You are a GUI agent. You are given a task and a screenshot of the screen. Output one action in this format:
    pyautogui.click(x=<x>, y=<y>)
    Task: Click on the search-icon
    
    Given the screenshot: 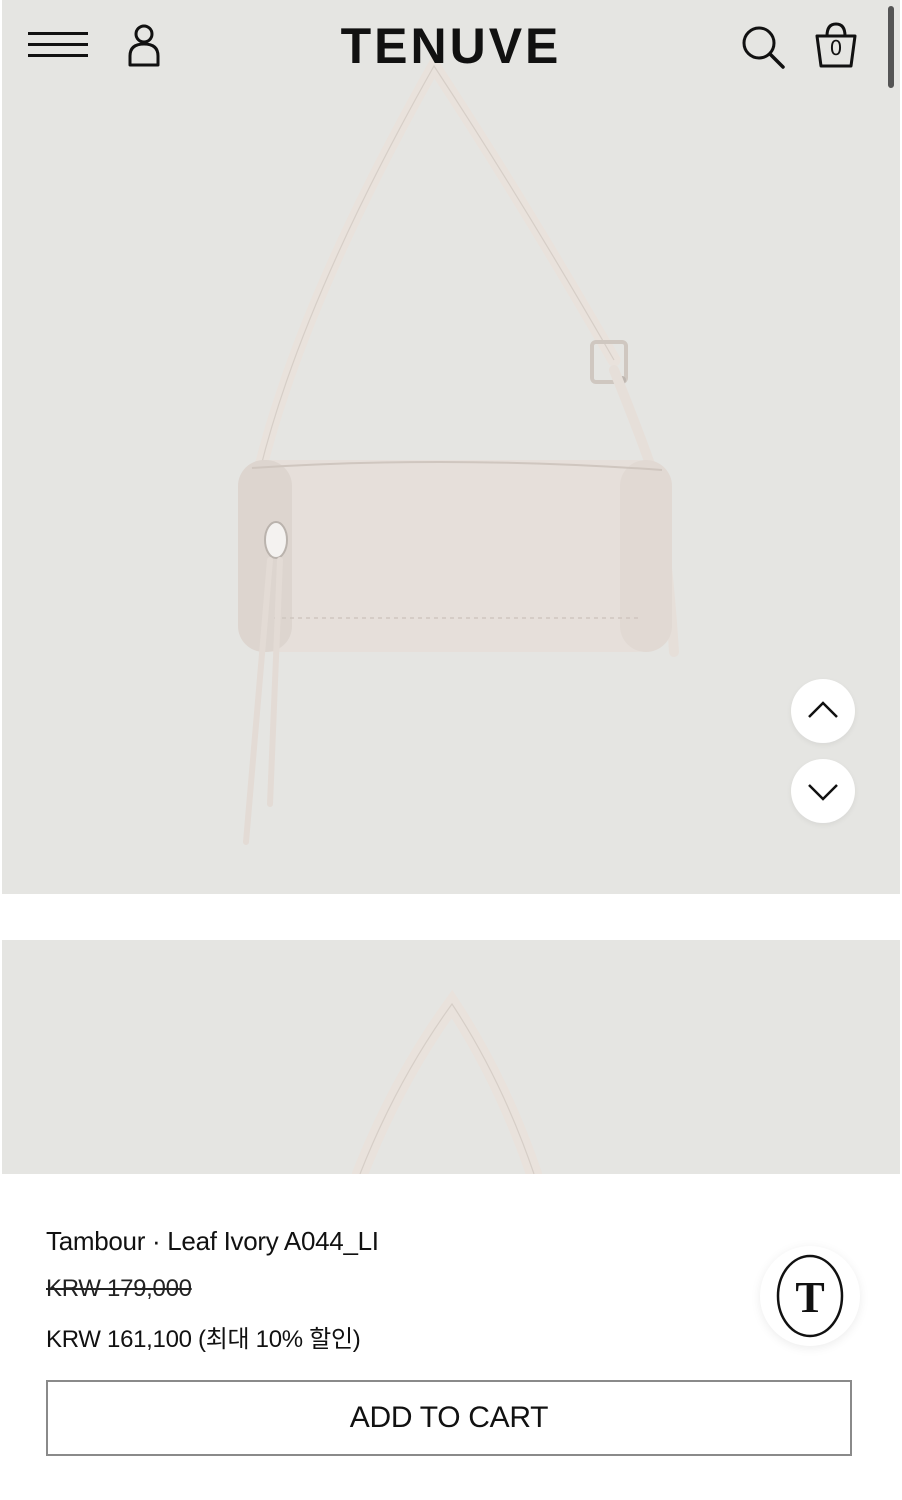 What is the action you would take?
    pyautogui.click(x=763, y=47)
    